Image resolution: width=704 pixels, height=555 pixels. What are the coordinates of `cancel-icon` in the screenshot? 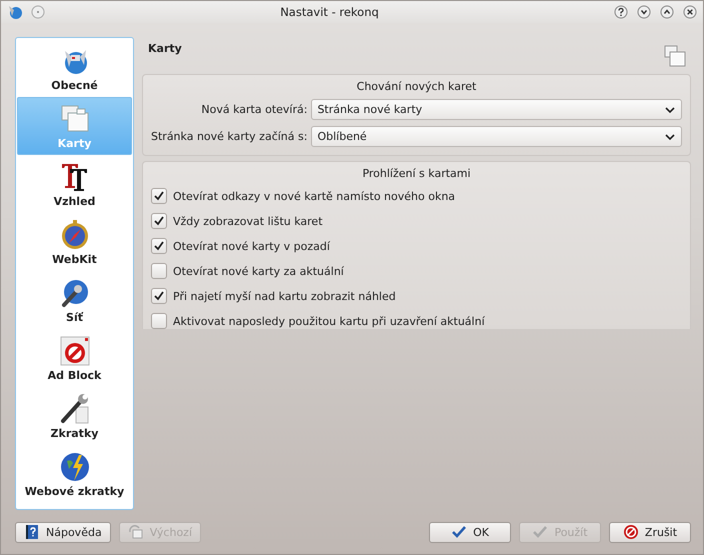 It's located at (630, 532).